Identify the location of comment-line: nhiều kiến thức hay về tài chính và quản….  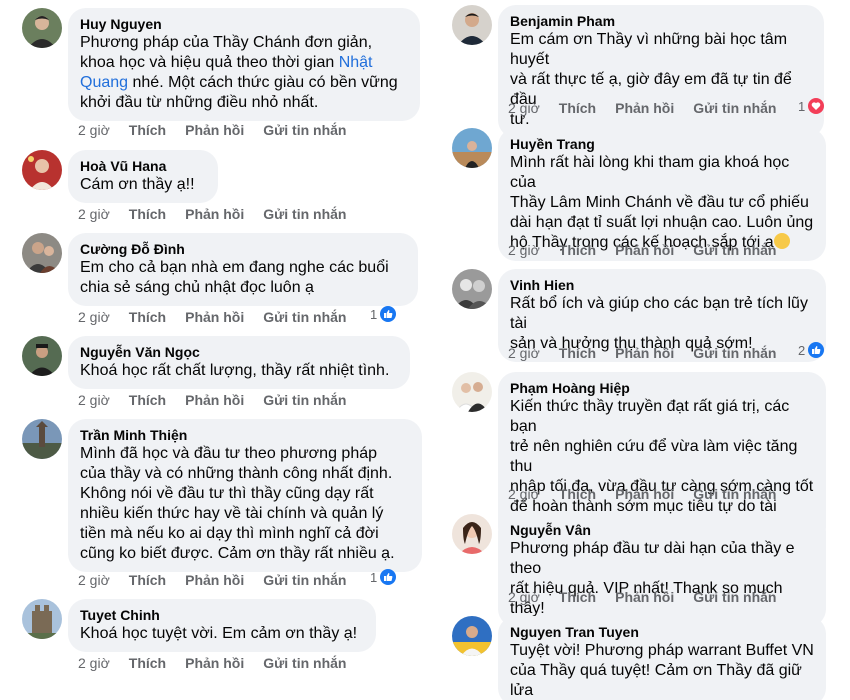
(232, 513).